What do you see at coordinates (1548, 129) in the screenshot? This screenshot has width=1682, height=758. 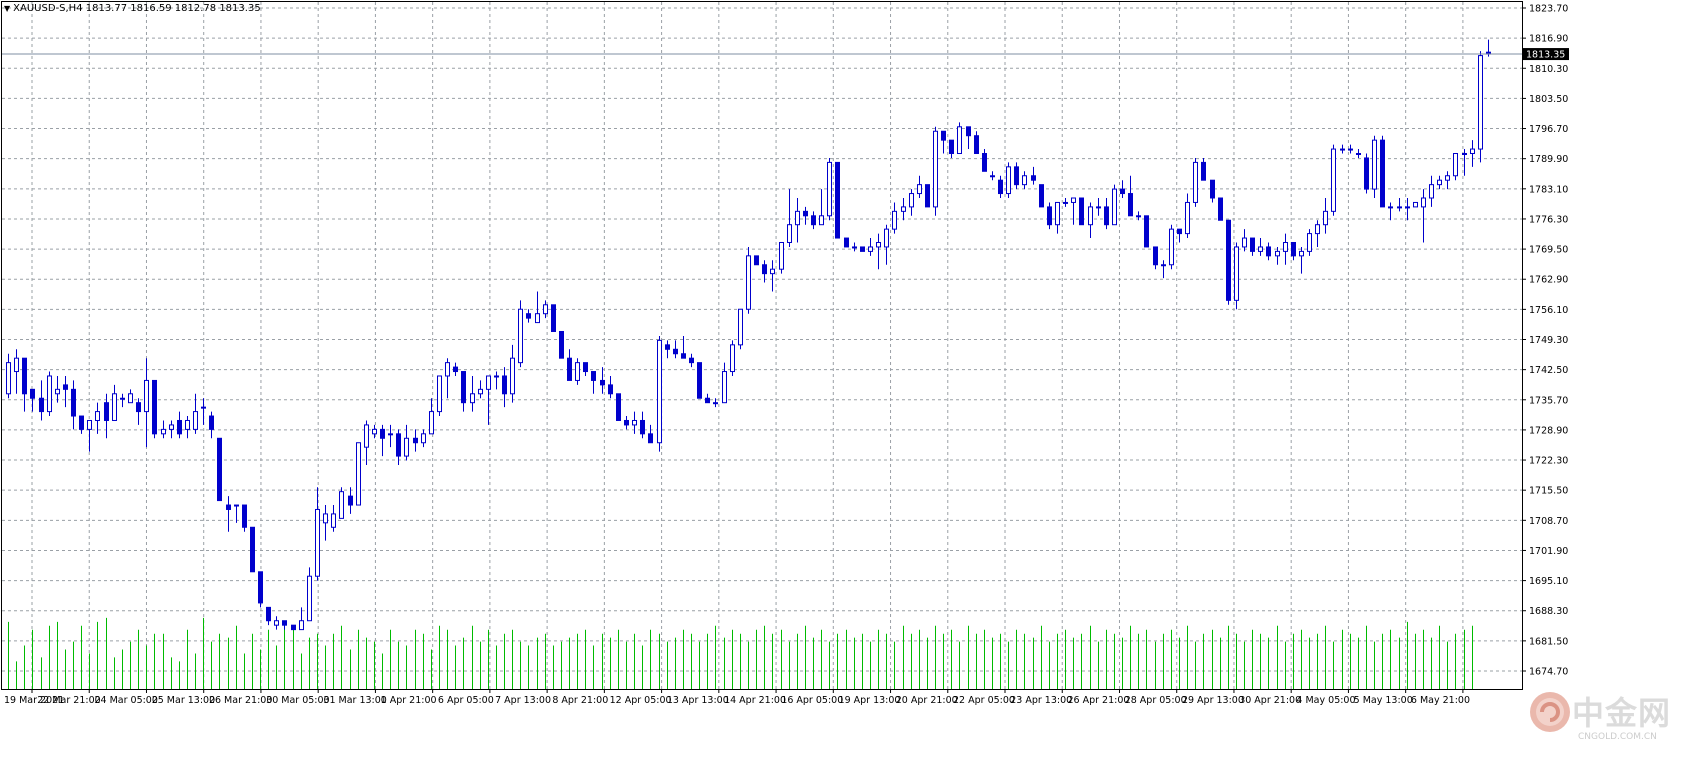 I see `price-tick-label: 1796.70` at bounding box center [1548, 129].